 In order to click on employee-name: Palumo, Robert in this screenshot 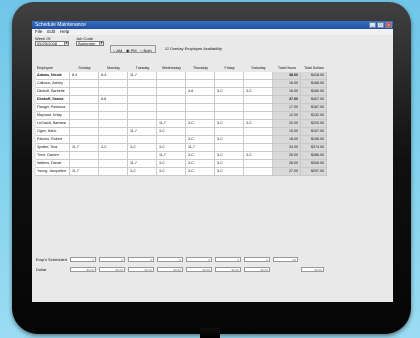, I will do `click(53, 140)`.